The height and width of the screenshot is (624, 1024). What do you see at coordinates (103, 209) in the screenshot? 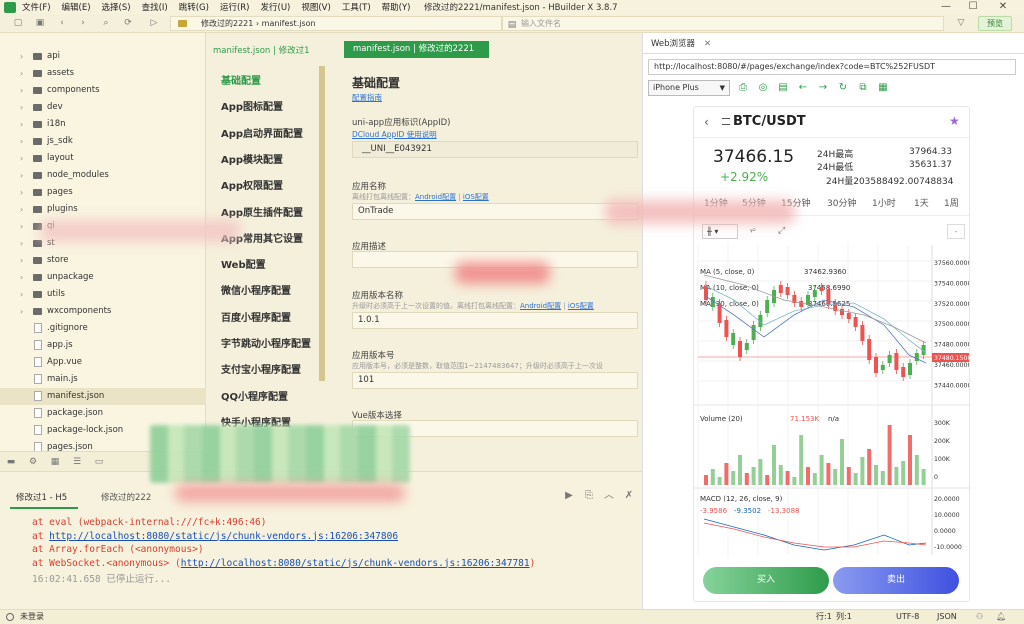
I see `folder-item: › plugins` at bounding box center [103, 209].